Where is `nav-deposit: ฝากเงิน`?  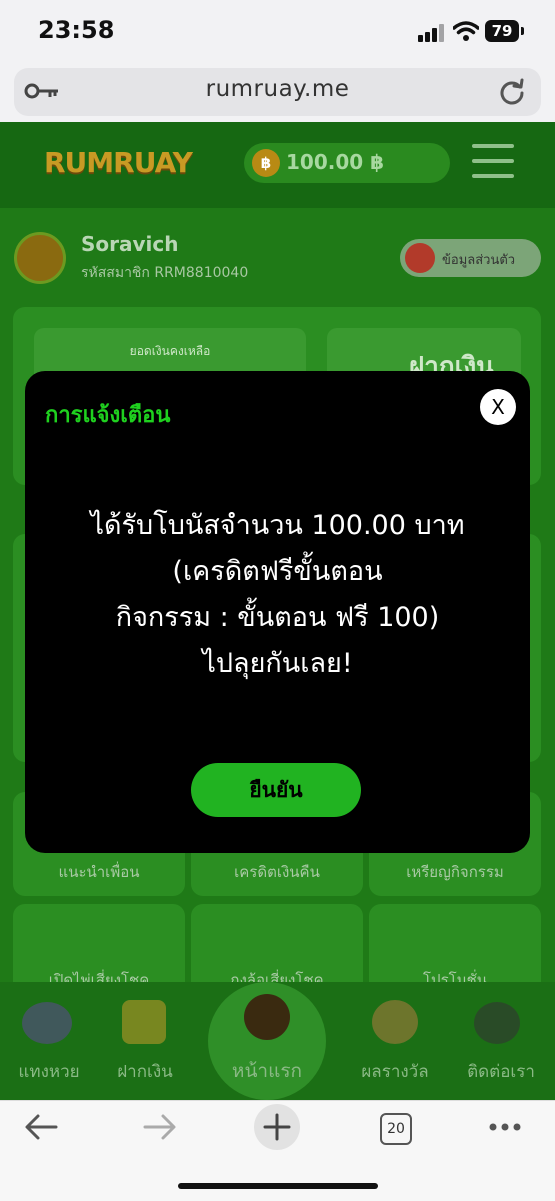
nav-deposit: ฝากเงิน is located at coordinates (145, 1071).